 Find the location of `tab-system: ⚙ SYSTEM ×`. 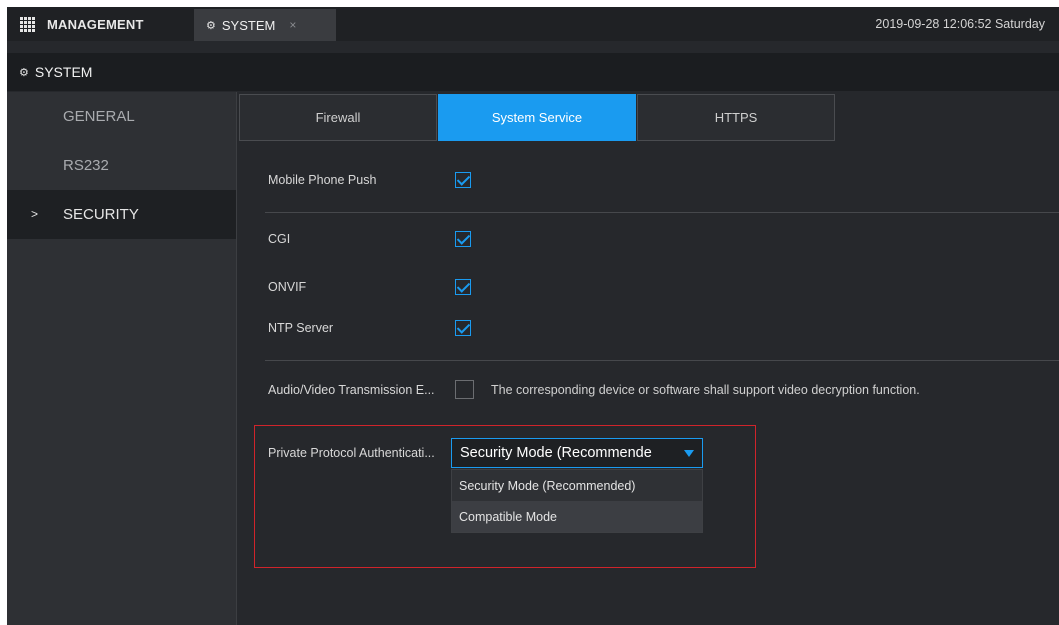

tab-system: ⚙ SYSTEM × is located at coordinates (265, 25).